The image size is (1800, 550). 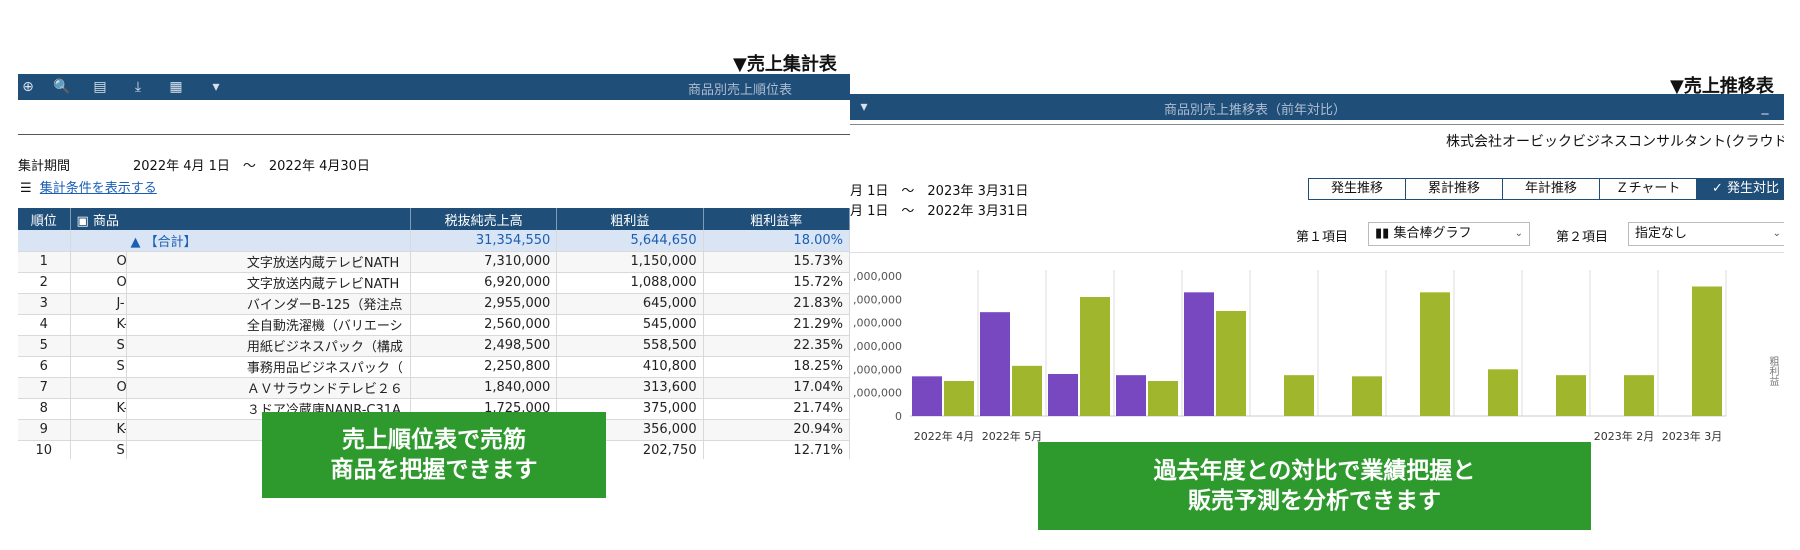 I want to click on trend-toolbar: ▾ 商品別売上推移表（前年対比） _, so click(x=1317, y=107).